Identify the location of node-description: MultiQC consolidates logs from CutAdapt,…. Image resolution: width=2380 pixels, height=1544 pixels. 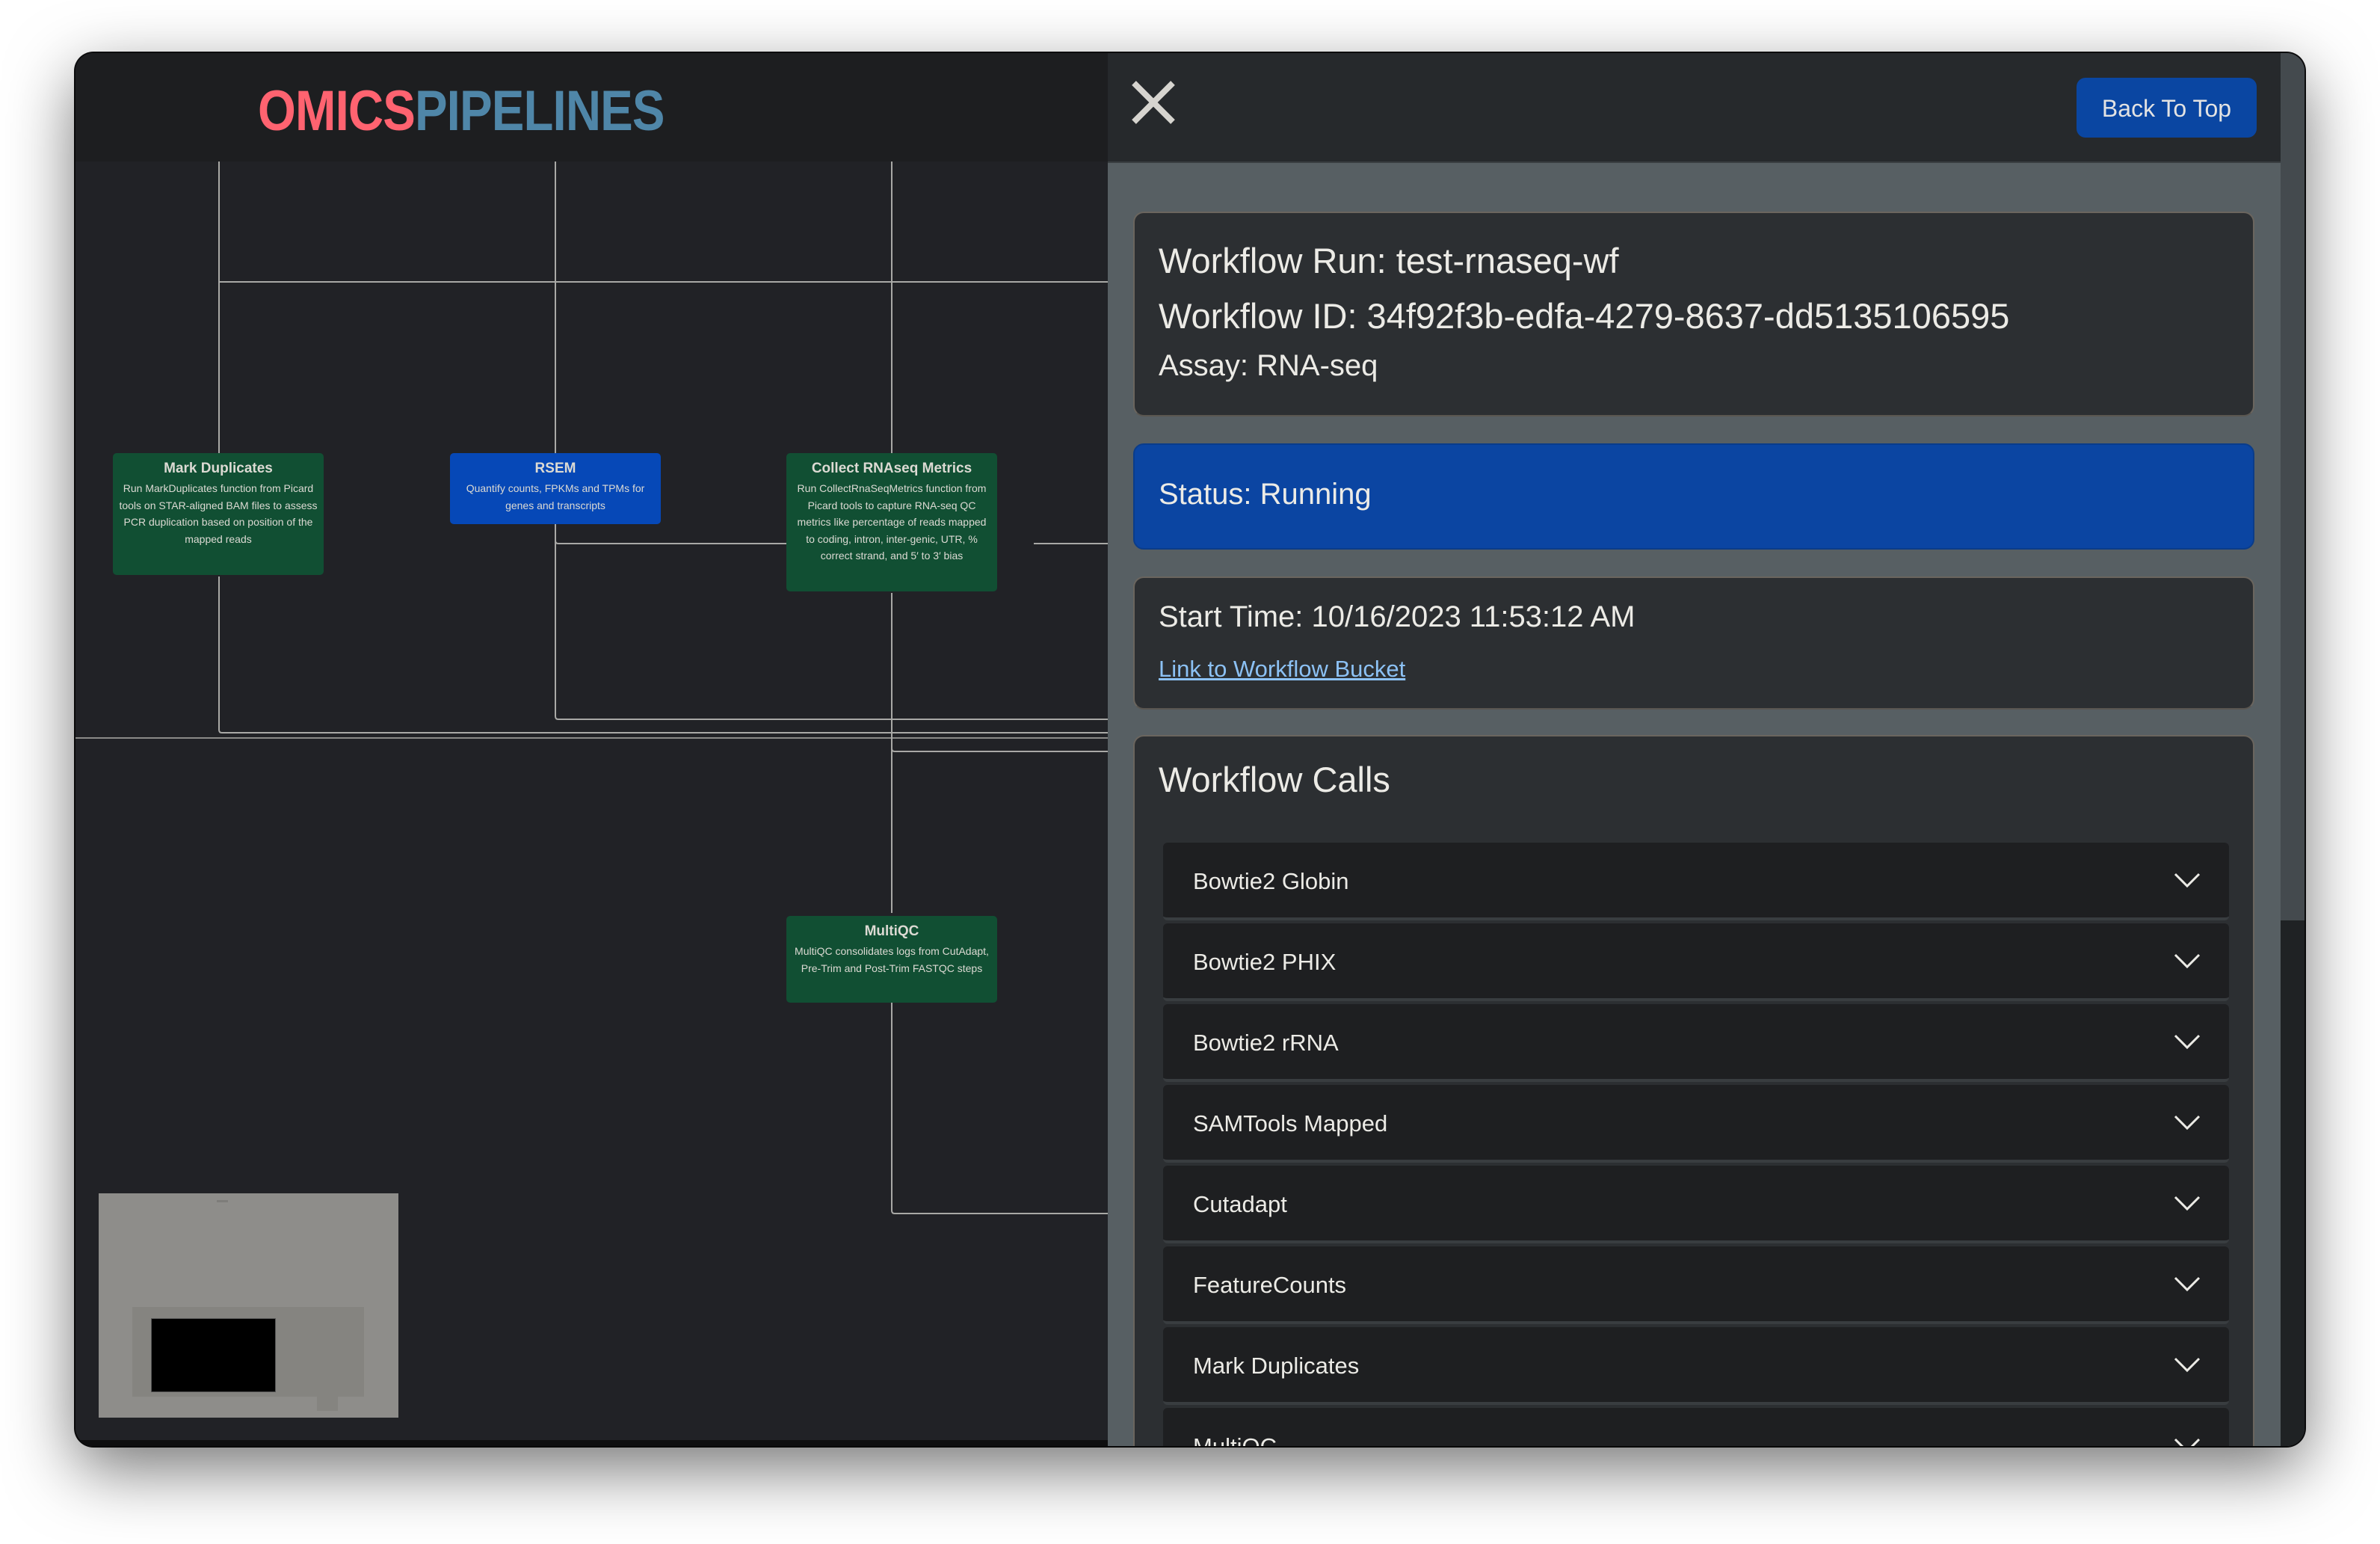
(892, 959).